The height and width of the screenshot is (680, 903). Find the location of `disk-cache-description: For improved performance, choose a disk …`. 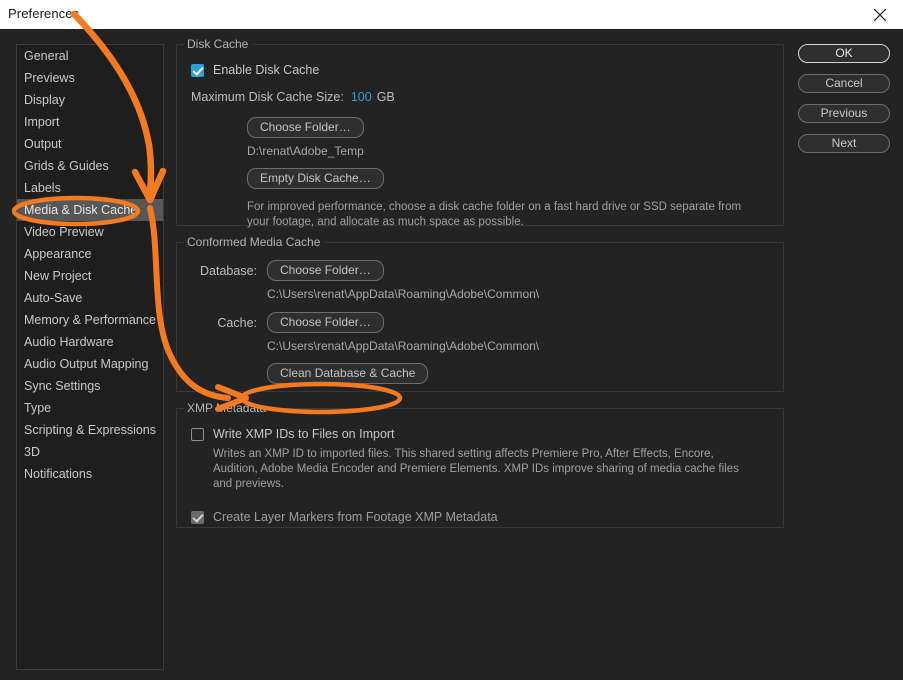

disk-cache-description: For improved performance, choose a disk … is located at coordinates (494, 214).